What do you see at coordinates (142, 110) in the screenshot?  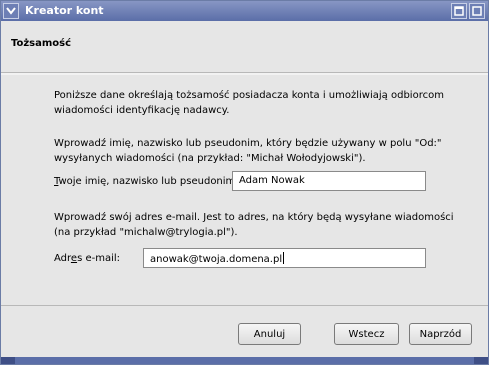 I see `intro-line-2: wiadomości identyfikację nadawcy.` at bounding box center [142, 110].